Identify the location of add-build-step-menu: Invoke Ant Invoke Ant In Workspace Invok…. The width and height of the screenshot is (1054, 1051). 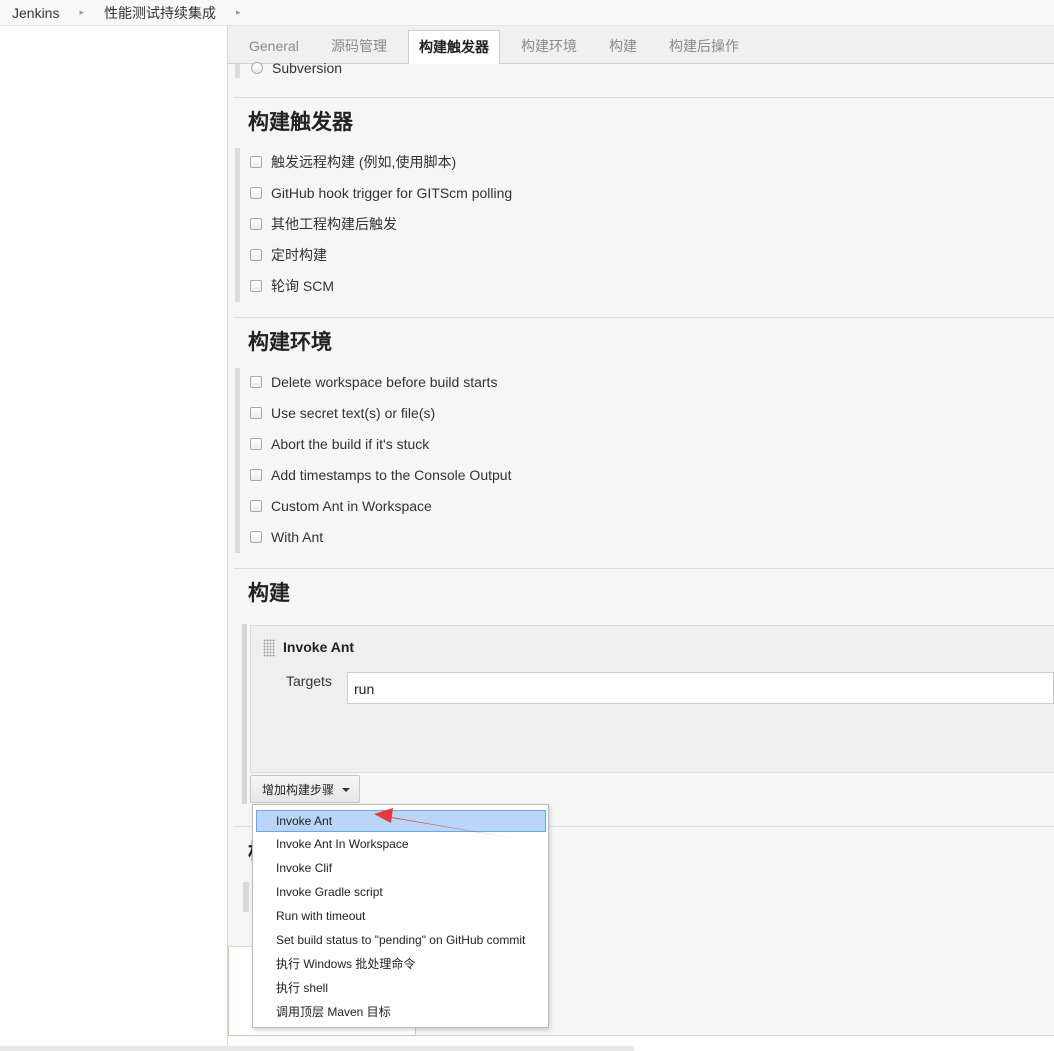
(400, 916).